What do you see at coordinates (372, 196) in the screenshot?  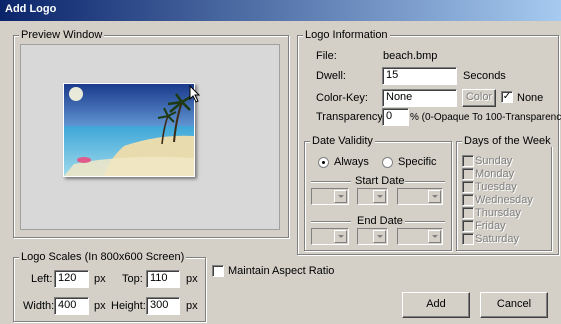 I see `start-day-select` at bounding box center [372, 196].